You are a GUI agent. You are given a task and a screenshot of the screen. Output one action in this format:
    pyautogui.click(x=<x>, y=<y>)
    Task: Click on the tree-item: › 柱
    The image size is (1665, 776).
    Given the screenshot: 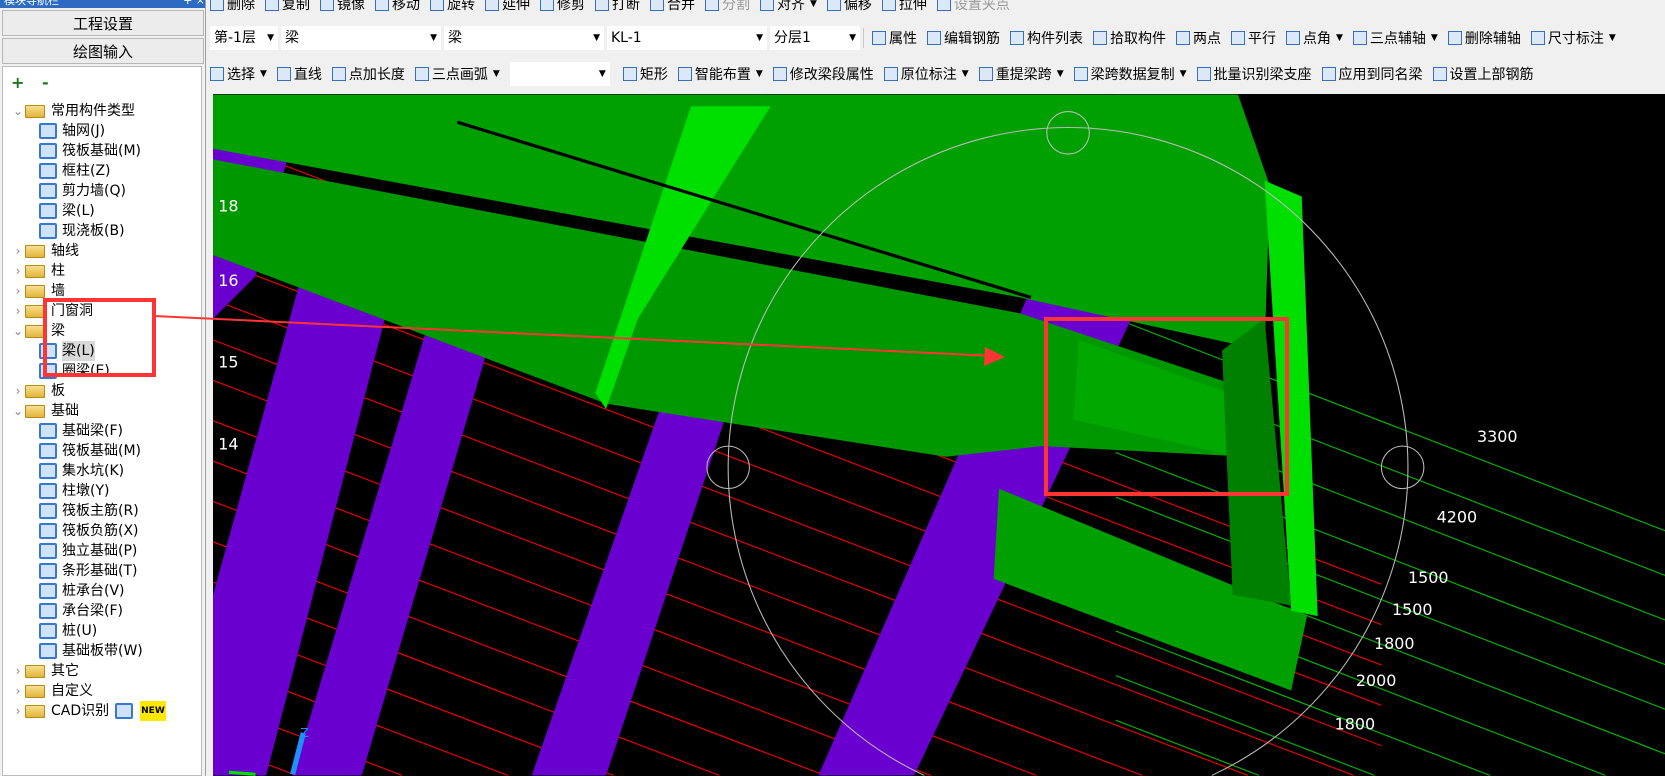 What is the action you would take?
    pyautogui.click(x=38, y=271)
    